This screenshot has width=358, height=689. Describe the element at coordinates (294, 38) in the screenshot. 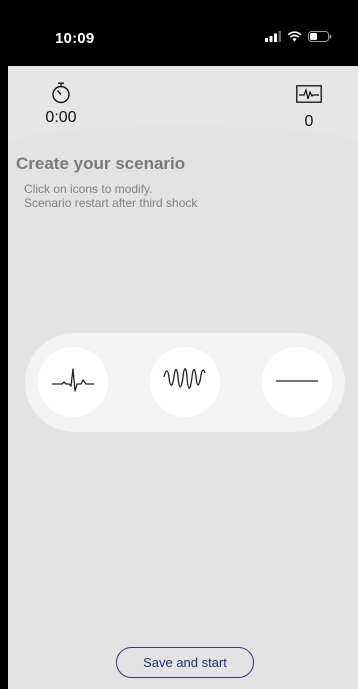

I see `wifi-icon` at that location.